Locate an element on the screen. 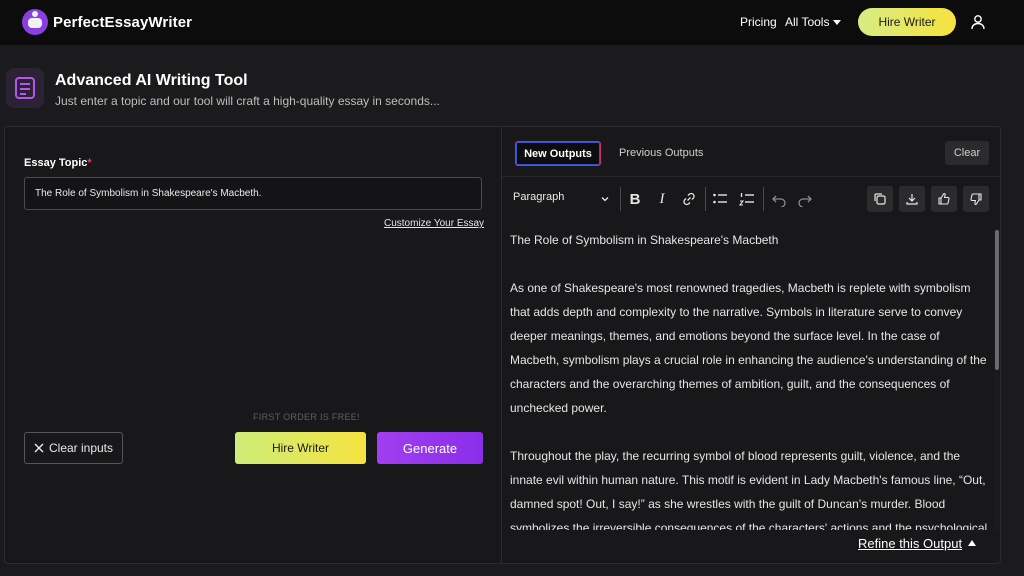 This screenshot has width=1024, height=576. robot-logo-icon is located at coordinates (35, 22).